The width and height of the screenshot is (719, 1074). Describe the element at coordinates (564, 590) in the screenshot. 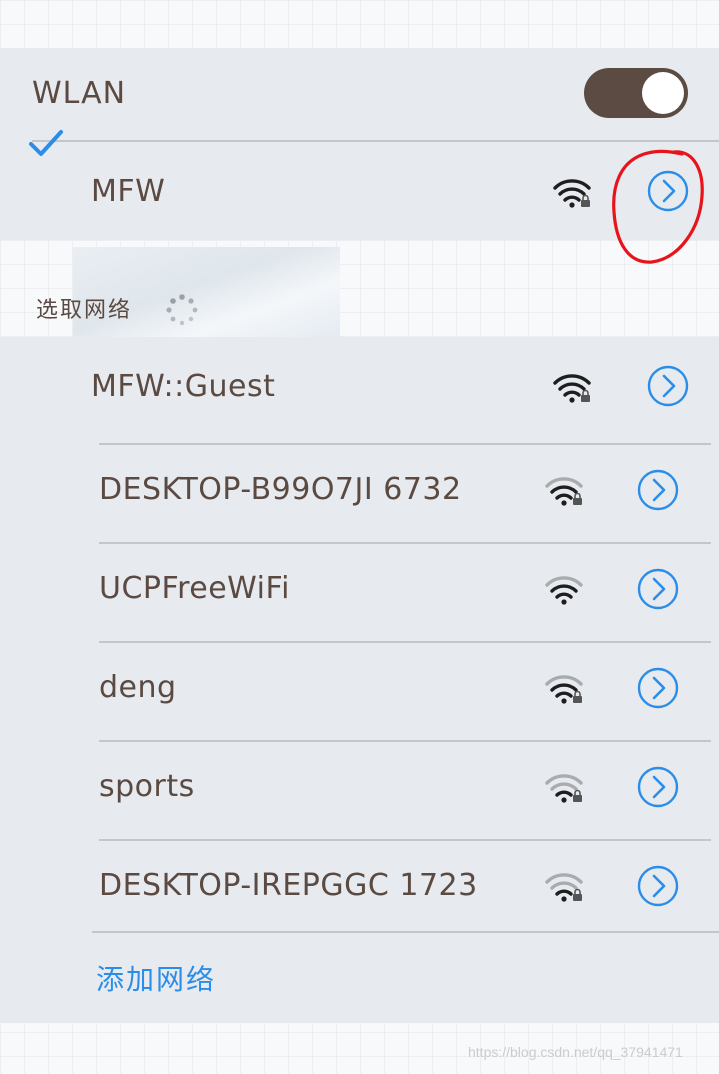

I see `wifi-icon` at that location.